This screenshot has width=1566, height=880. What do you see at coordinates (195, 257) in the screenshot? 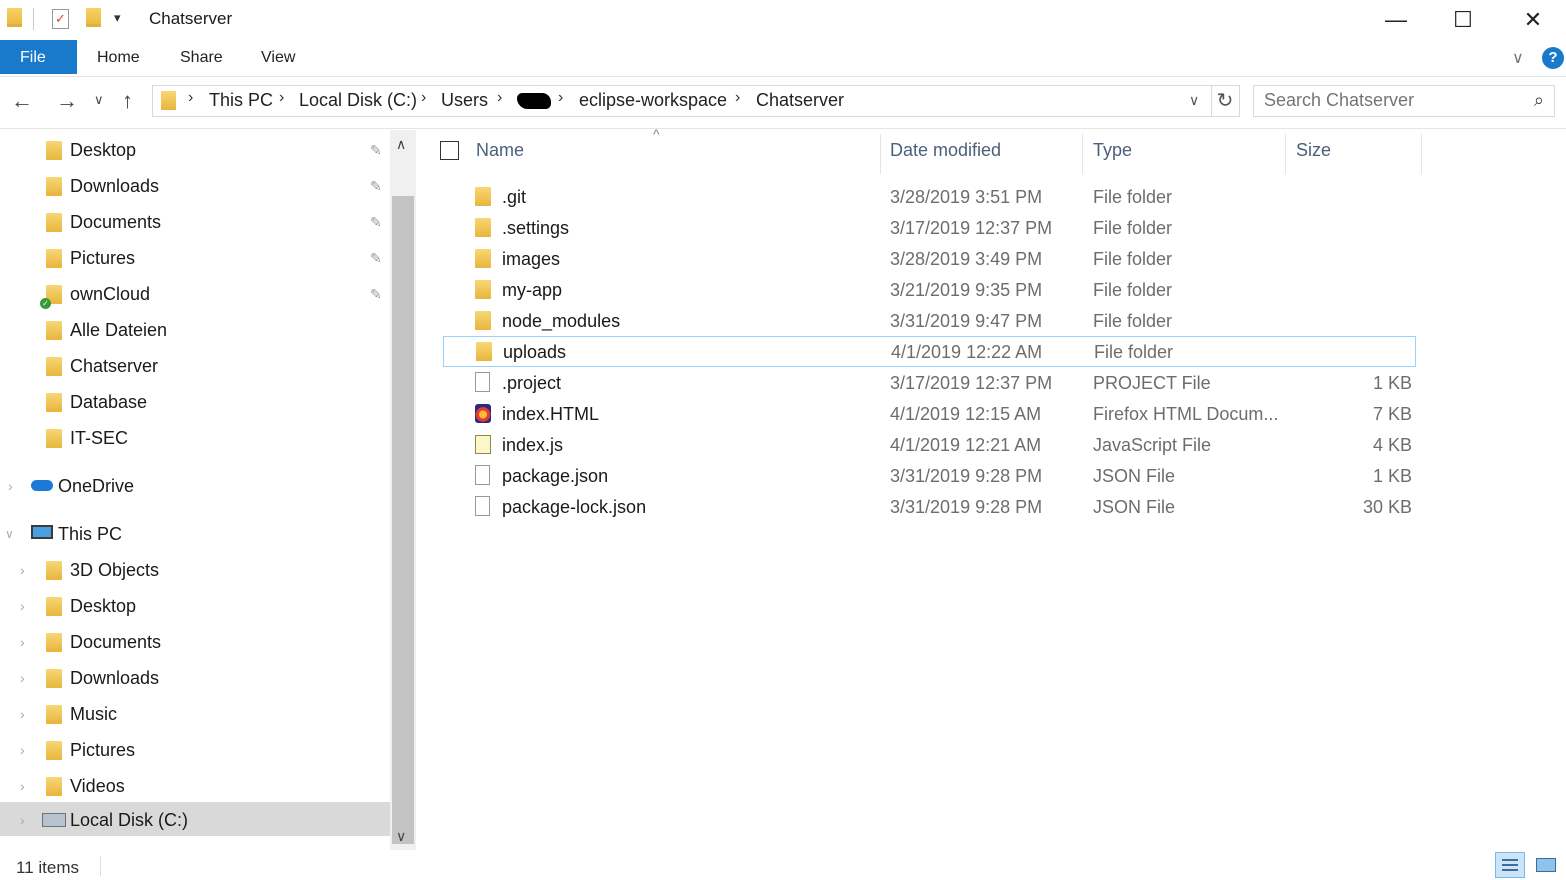
I see `sidebar-item-pictures: Pictures ✎` at bounding box center [195, 257].